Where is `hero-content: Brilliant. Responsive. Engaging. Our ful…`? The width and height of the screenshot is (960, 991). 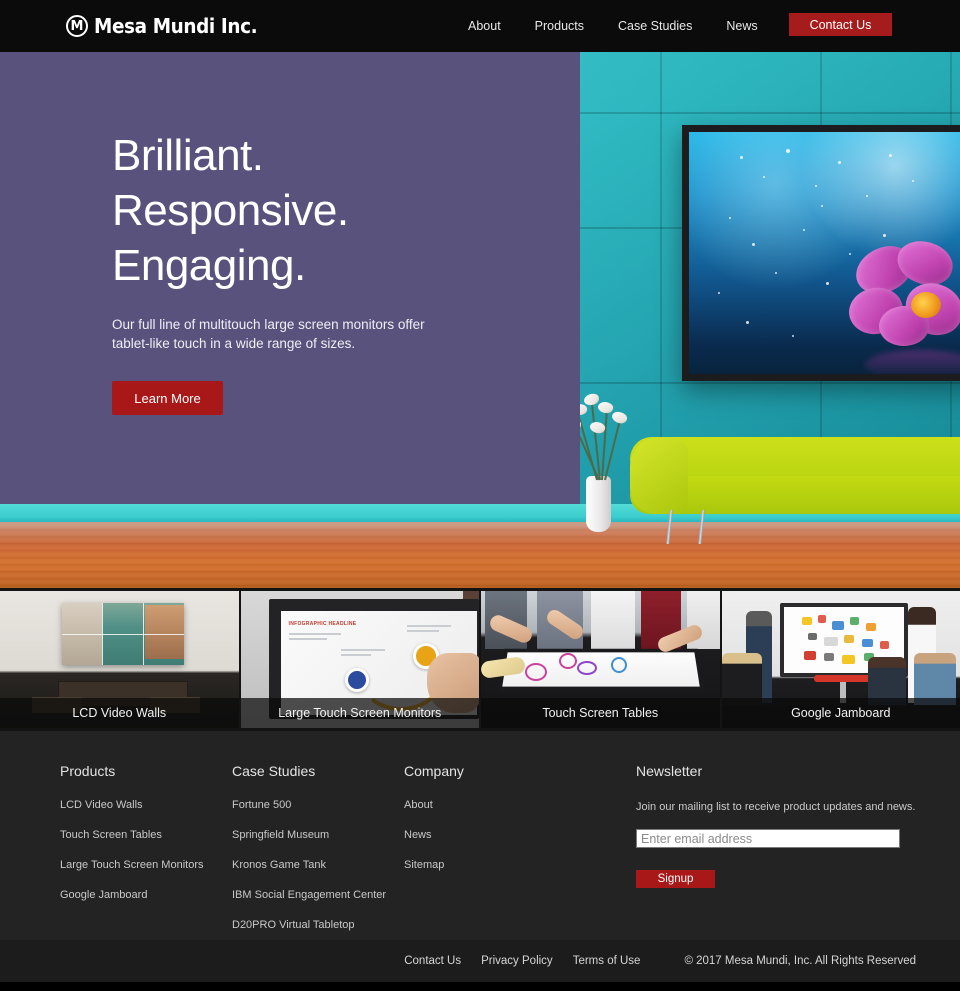 hero-content: Brilliant. Responsive. Engaging. Our ful… is located at coordinates (342, 271).